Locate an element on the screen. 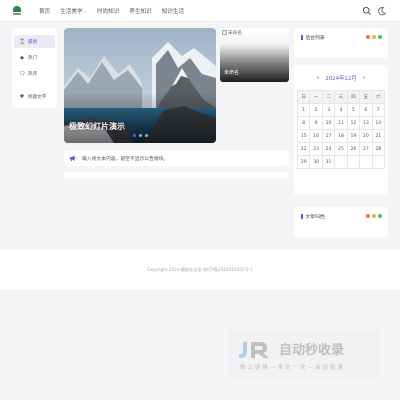 The image size is (400, 400). calendar-month-title: 2024年12月 is located at coordinates (341, 79).